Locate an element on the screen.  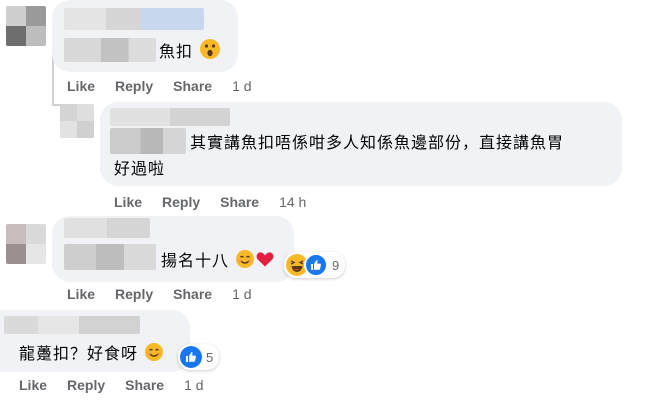
surprised-emoji-icon is located at coordinates (210, 53).